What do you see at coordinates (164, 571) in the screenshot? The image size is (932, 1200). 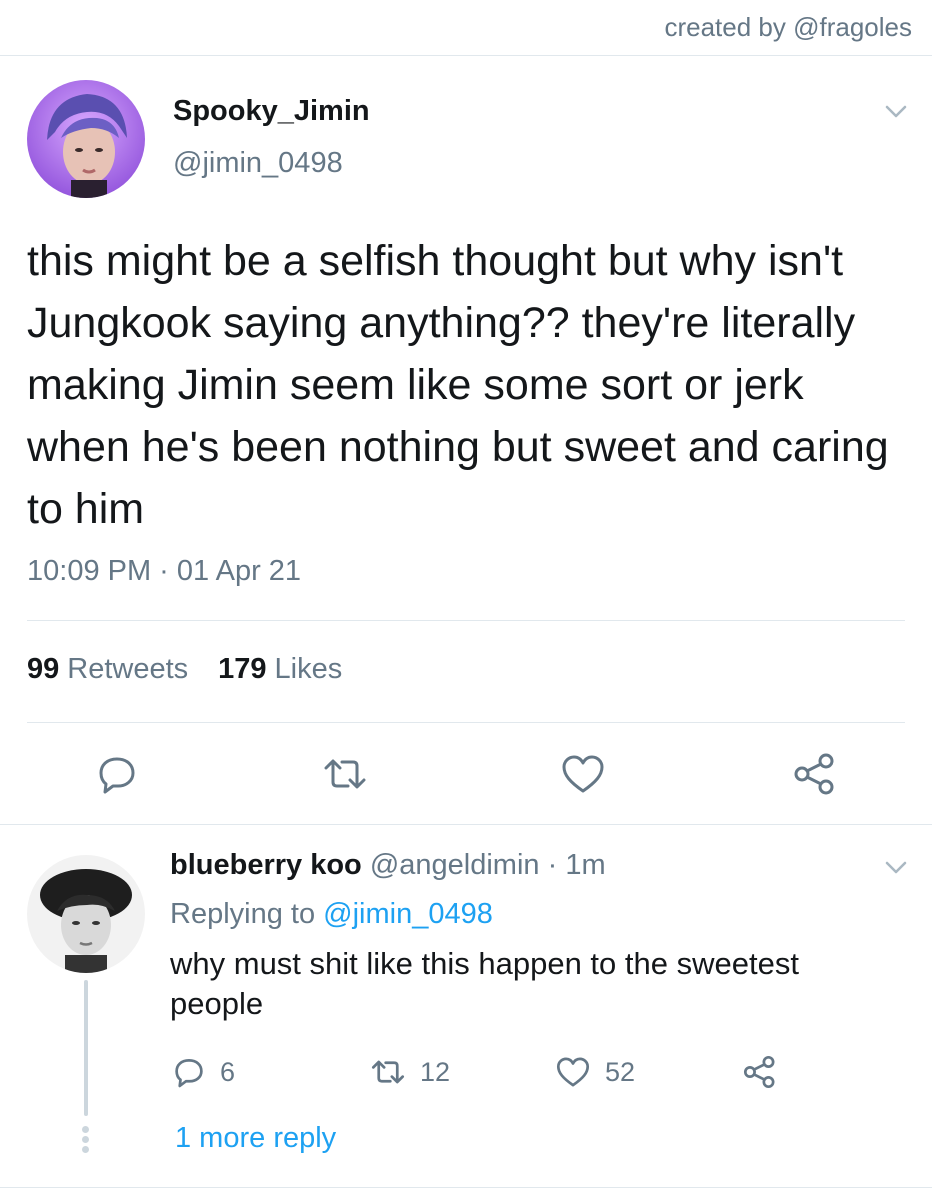 I see `tweet-timestamp: 10:09 PM · 01 Apr 21` at bounding box center [164, 571].